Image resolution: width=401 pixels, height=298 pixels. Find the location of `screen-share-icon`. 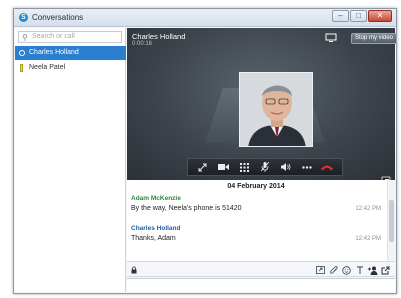

screen-share-icon is located at coordinates (331, 38).